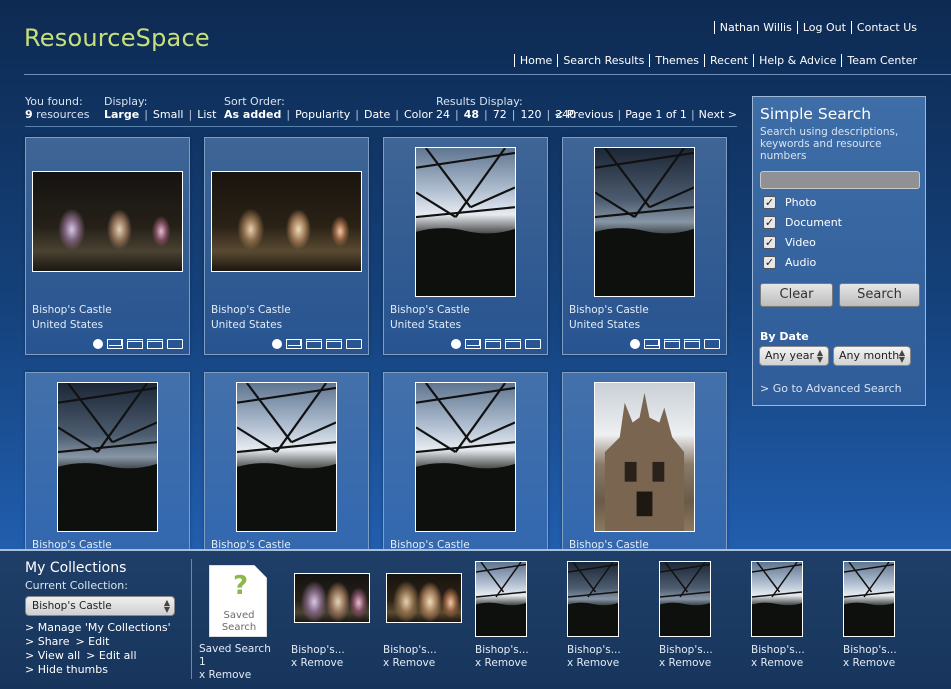  I want to click on type-audio-option: ✓ Audio, so click(789, 262).